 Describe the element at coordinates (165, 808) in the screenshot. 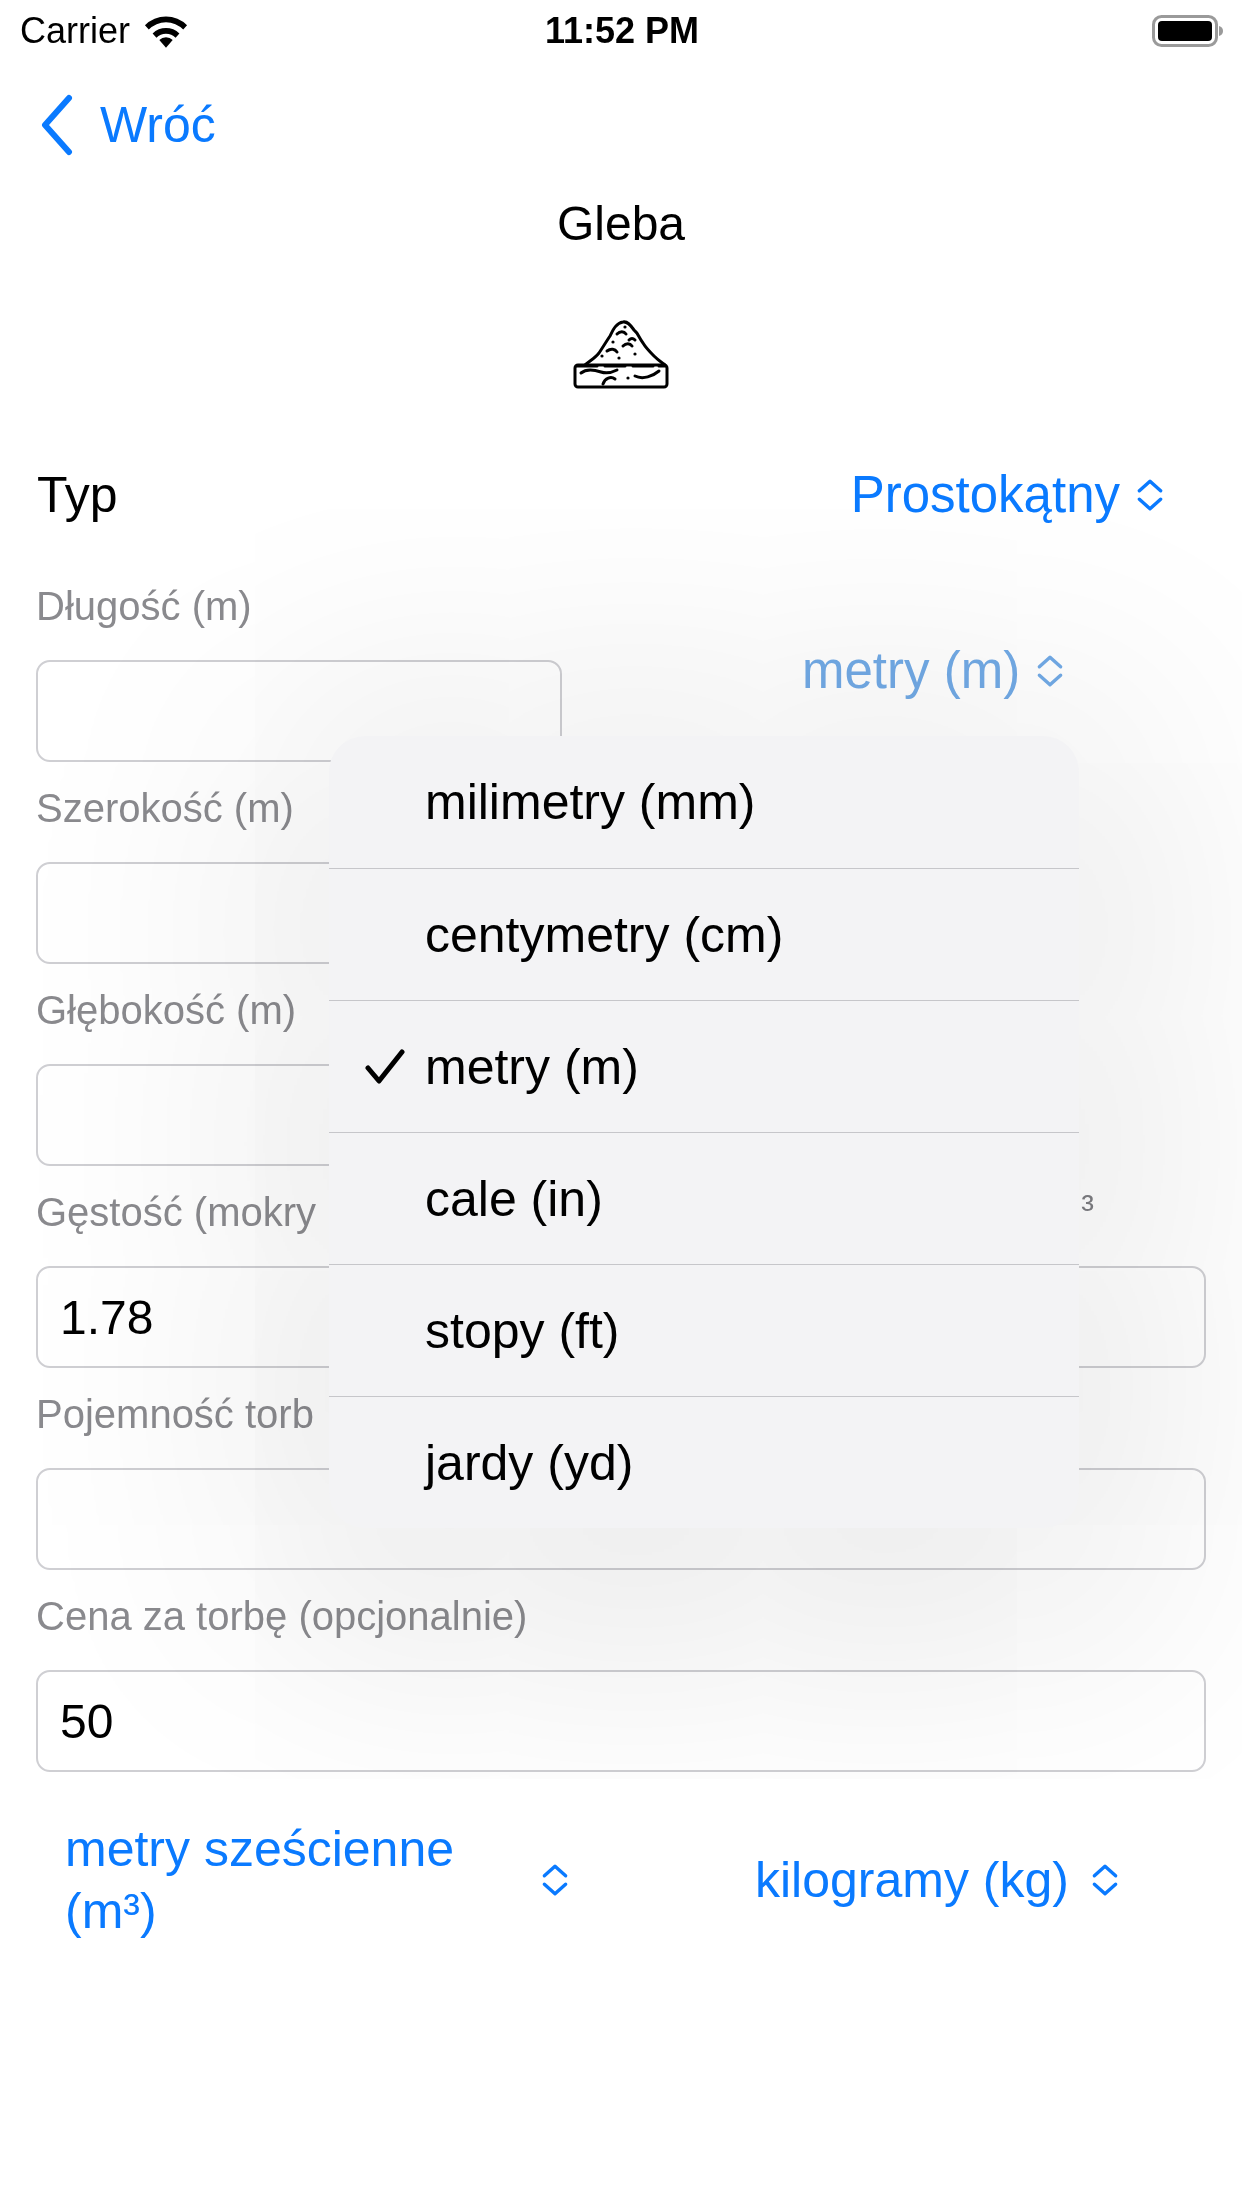

I see `field-label: Szerokość (m)` at that location.